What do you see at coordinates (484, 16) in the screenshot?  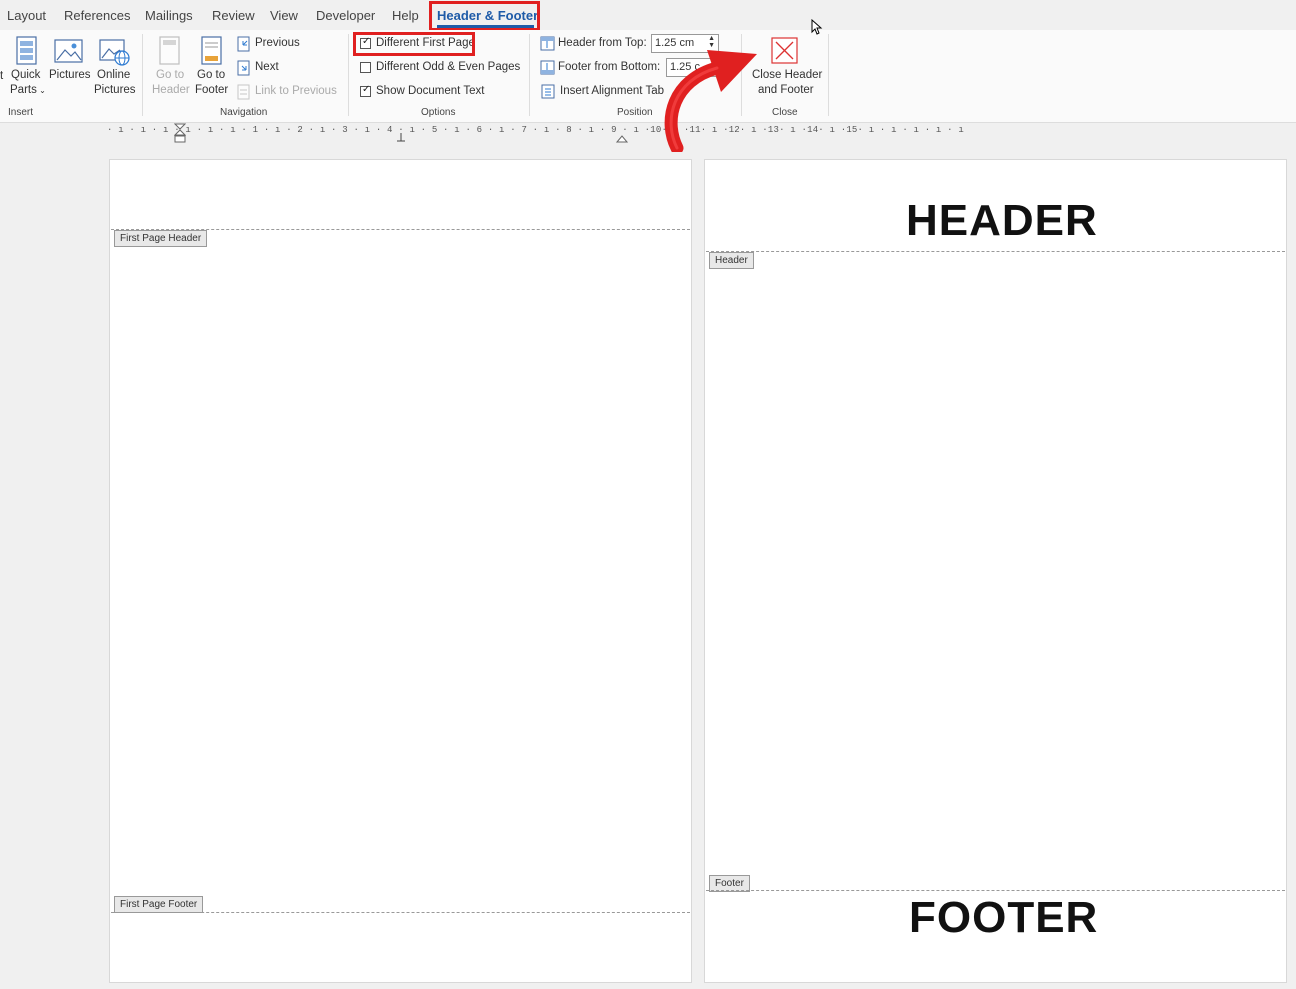 I see `tab-highlight-box` at bounding box center [484, 16].